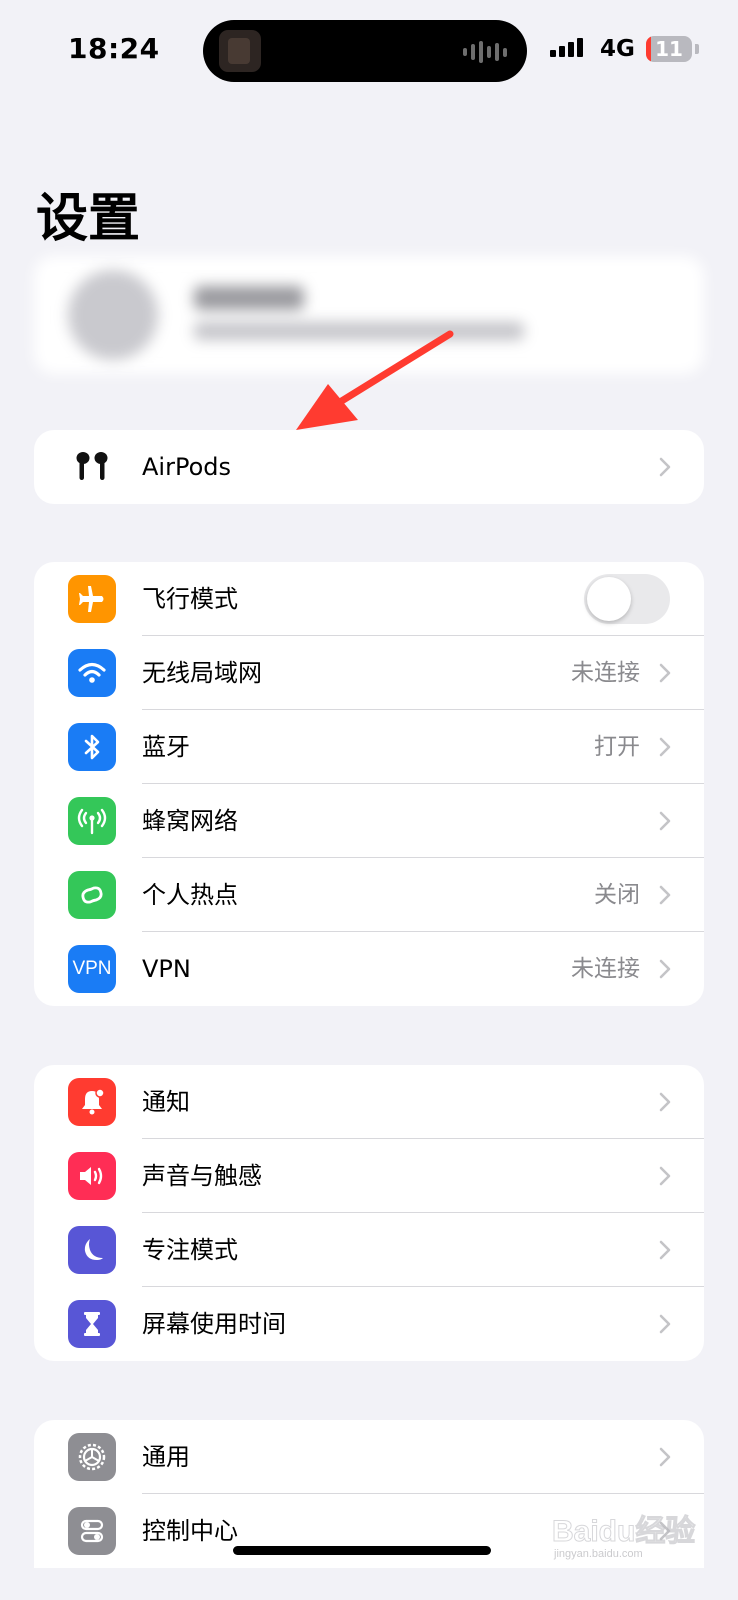  What do you see at coordinates (166, 969) in the screenshot?
I see `vpn-label: VPN` at bounding box center [166, 969].